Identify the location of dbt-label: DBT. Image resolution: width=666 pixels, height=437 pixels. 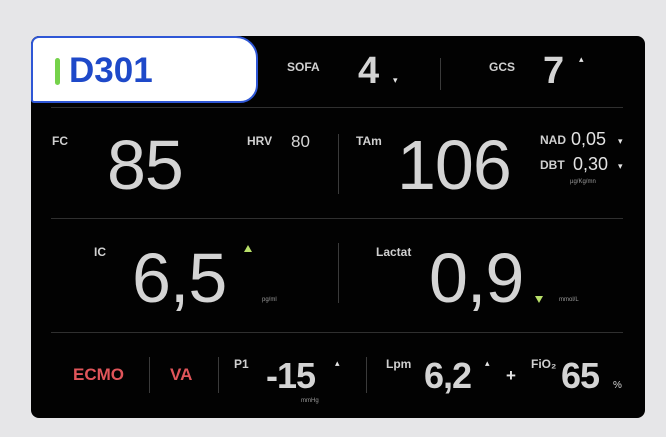
(552, 165).